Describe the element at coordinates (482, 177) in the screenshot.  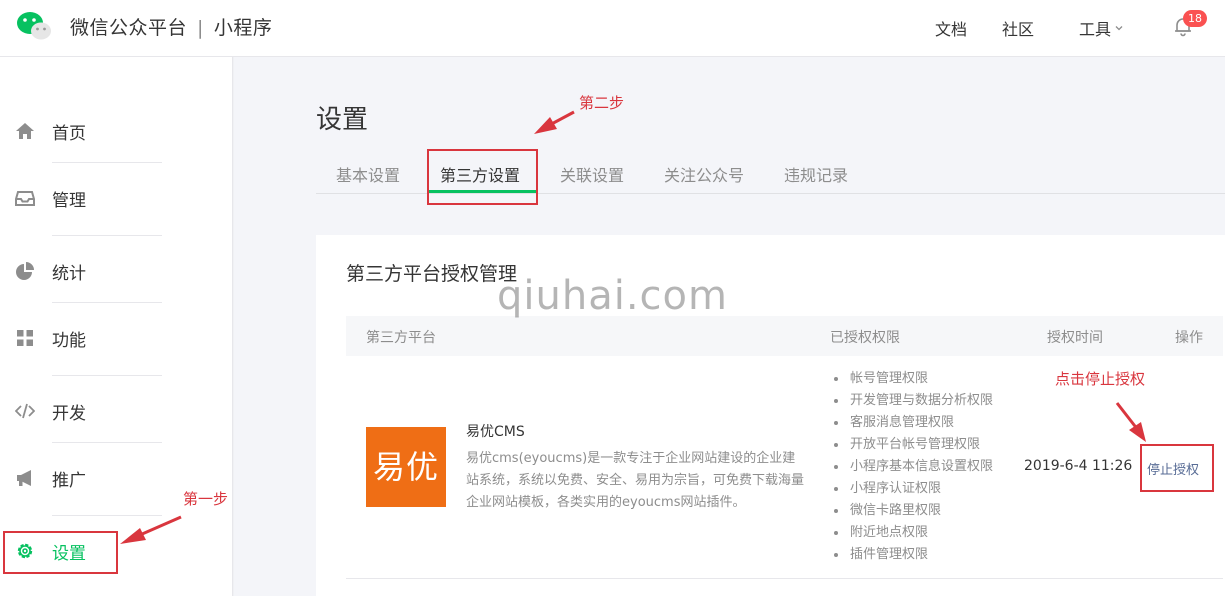
I see `annotation-box-third-party-tab` at that location.